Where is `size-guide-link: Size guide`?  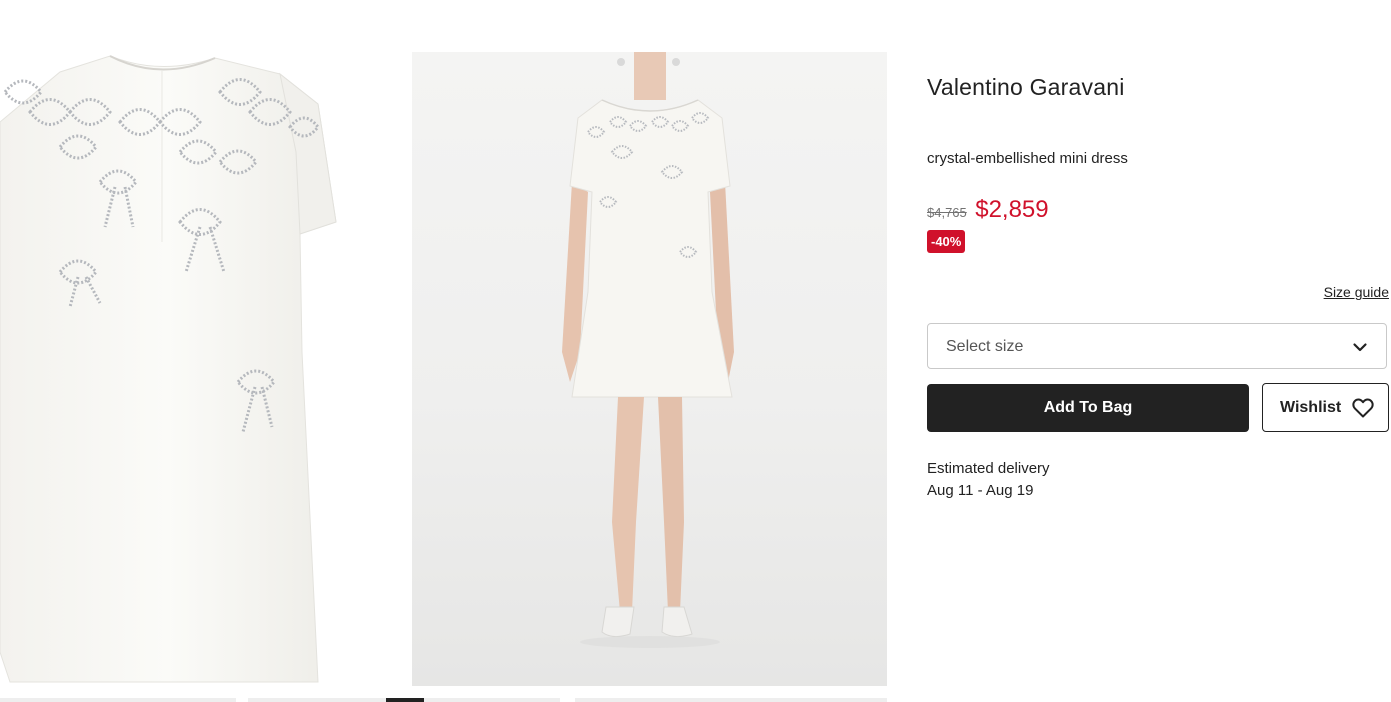 size-guide-link: Size guide is located at coordinates (1356, 292).